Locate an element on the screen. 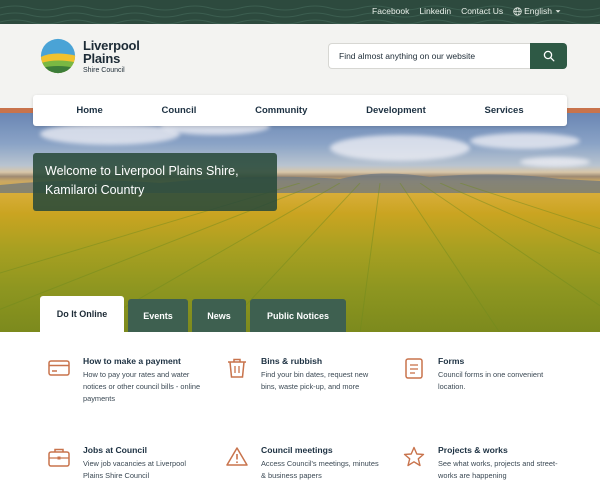 The width and height of the screenshot is (600, 480). contact-us-link: Contact Us is located at coordinates (482, 11).